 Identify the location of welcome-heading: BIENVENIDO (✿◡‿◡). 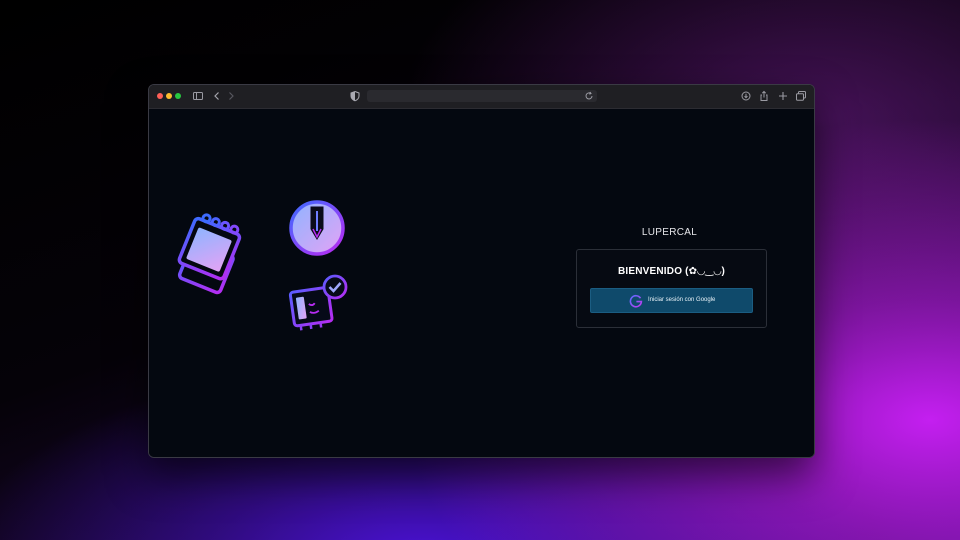
(671, 271).